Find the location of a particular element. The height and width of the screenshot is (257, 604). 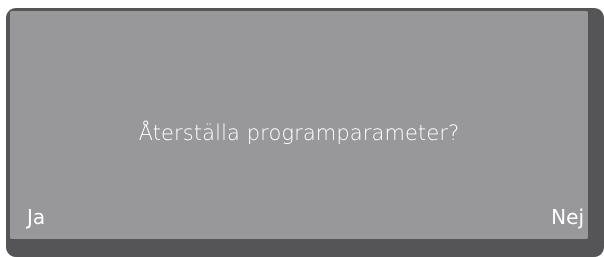

yes-softkey: Ja is located at coordinates (36, 217).